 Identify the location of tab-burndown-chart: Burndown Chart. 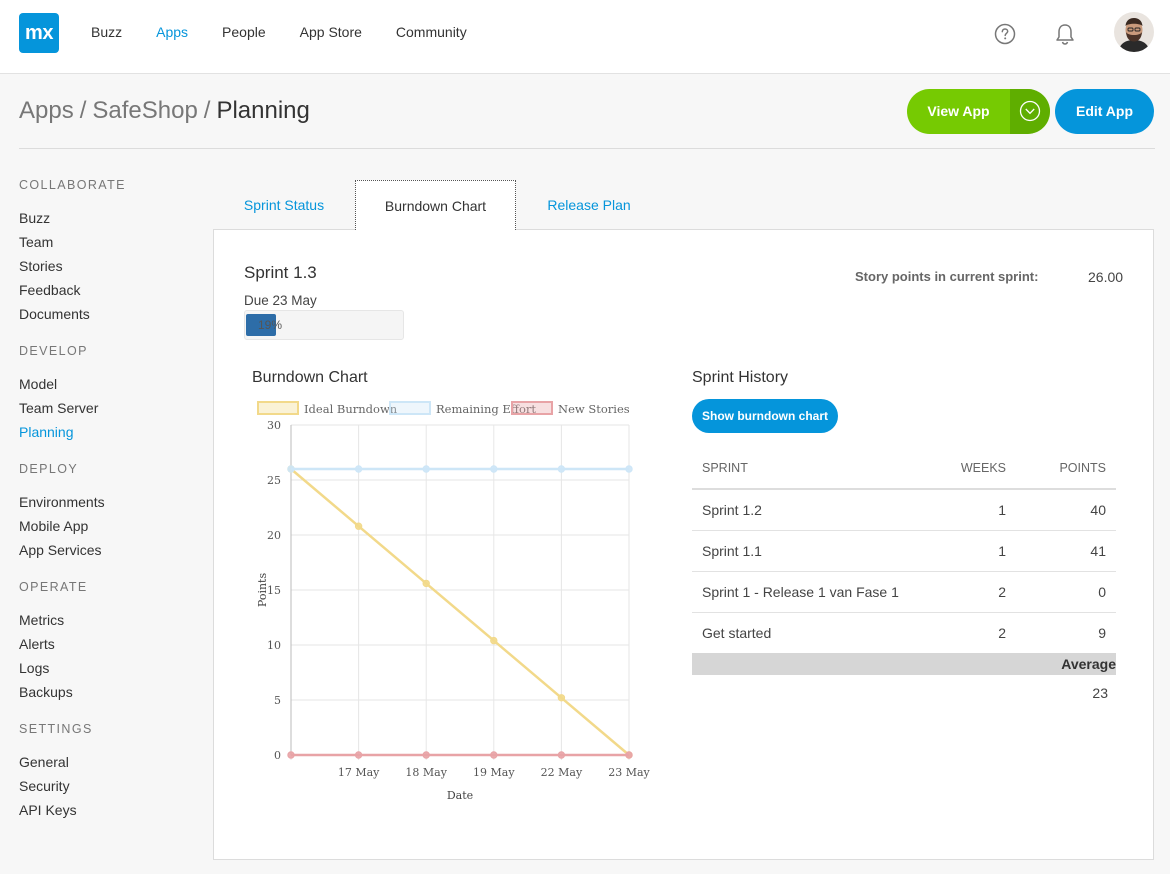
(435, 205).